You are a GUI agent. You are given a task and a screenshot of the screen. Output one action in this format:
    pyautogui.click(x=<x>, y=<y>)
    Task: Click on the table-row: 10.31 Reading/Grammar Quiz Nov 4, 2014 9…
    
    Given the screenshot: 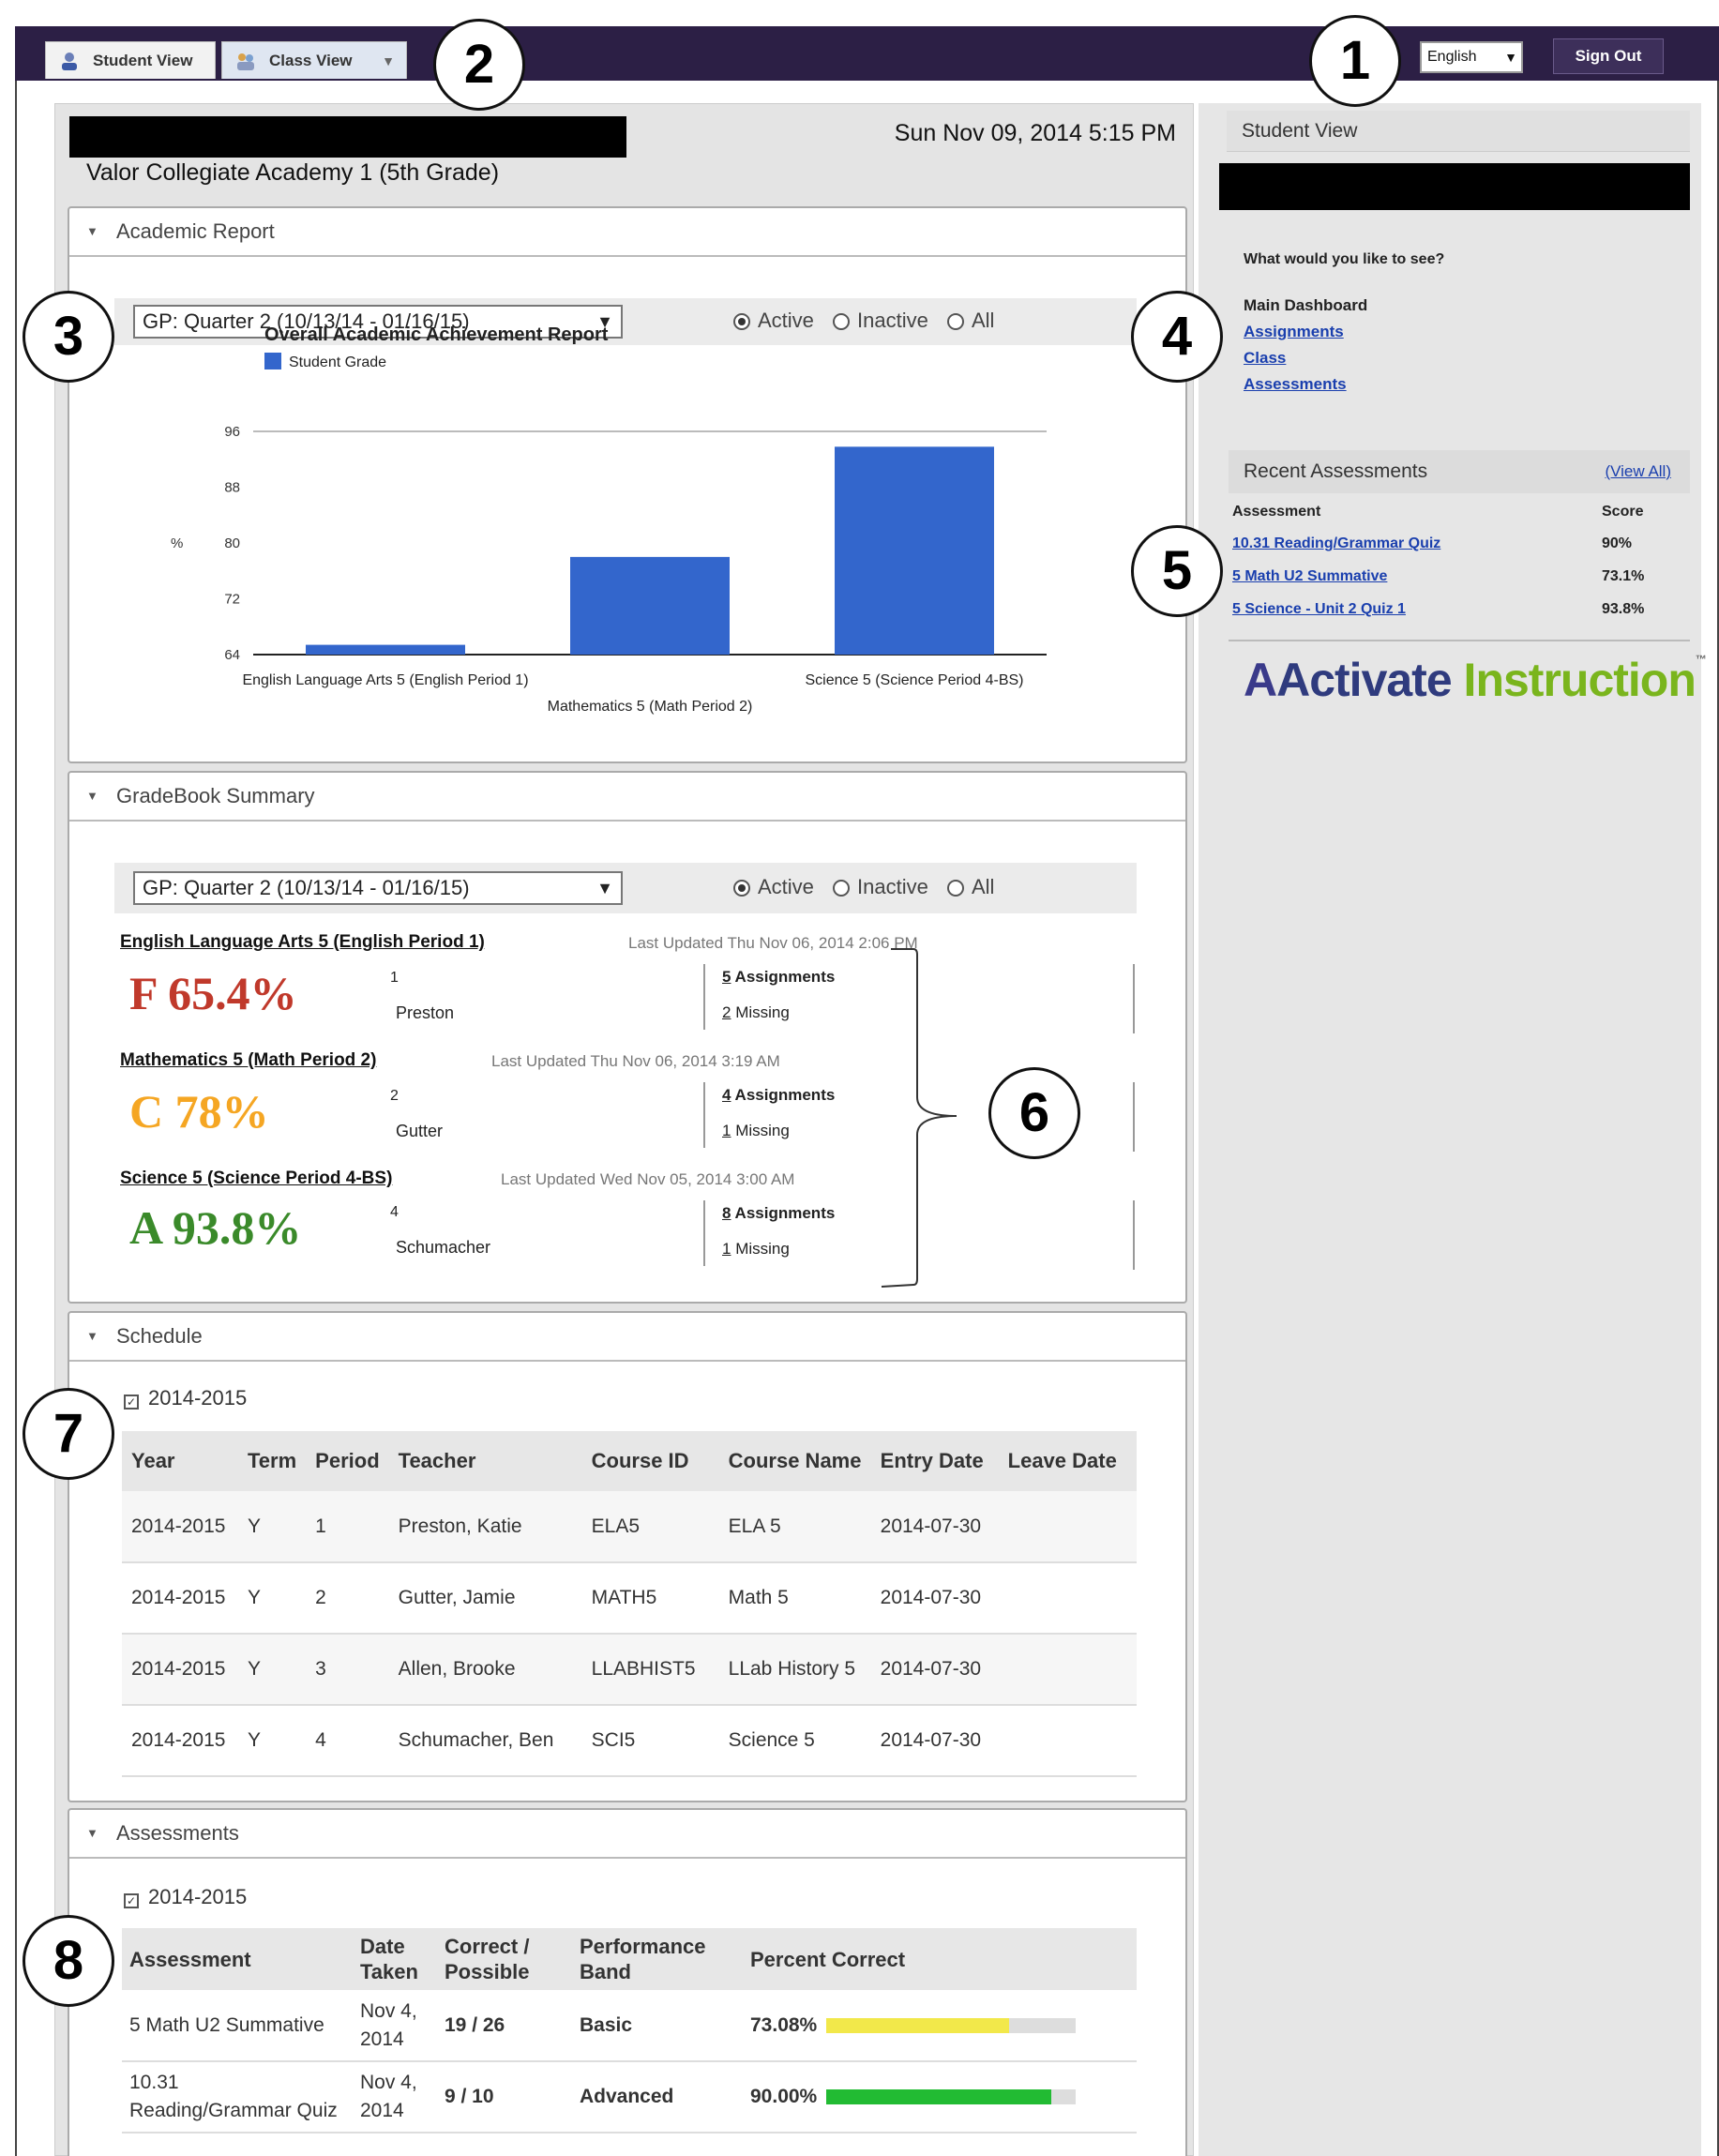 What is the action you would take?
    pyautogui.click(x=629, y=2097)
    